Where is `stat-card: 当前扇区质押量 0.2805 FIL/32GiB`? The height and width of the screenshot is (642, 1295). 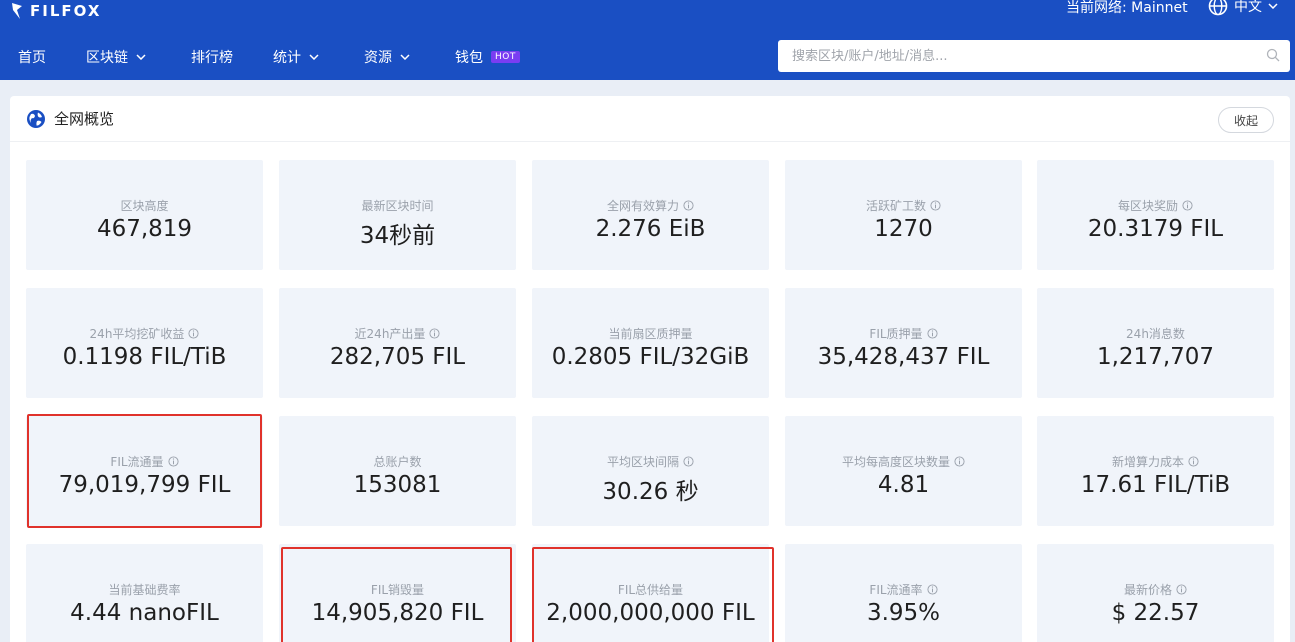 stat-card: 当前扇区质押量 0.2805 FIL/32GiB is located at coordinates (650, 343).